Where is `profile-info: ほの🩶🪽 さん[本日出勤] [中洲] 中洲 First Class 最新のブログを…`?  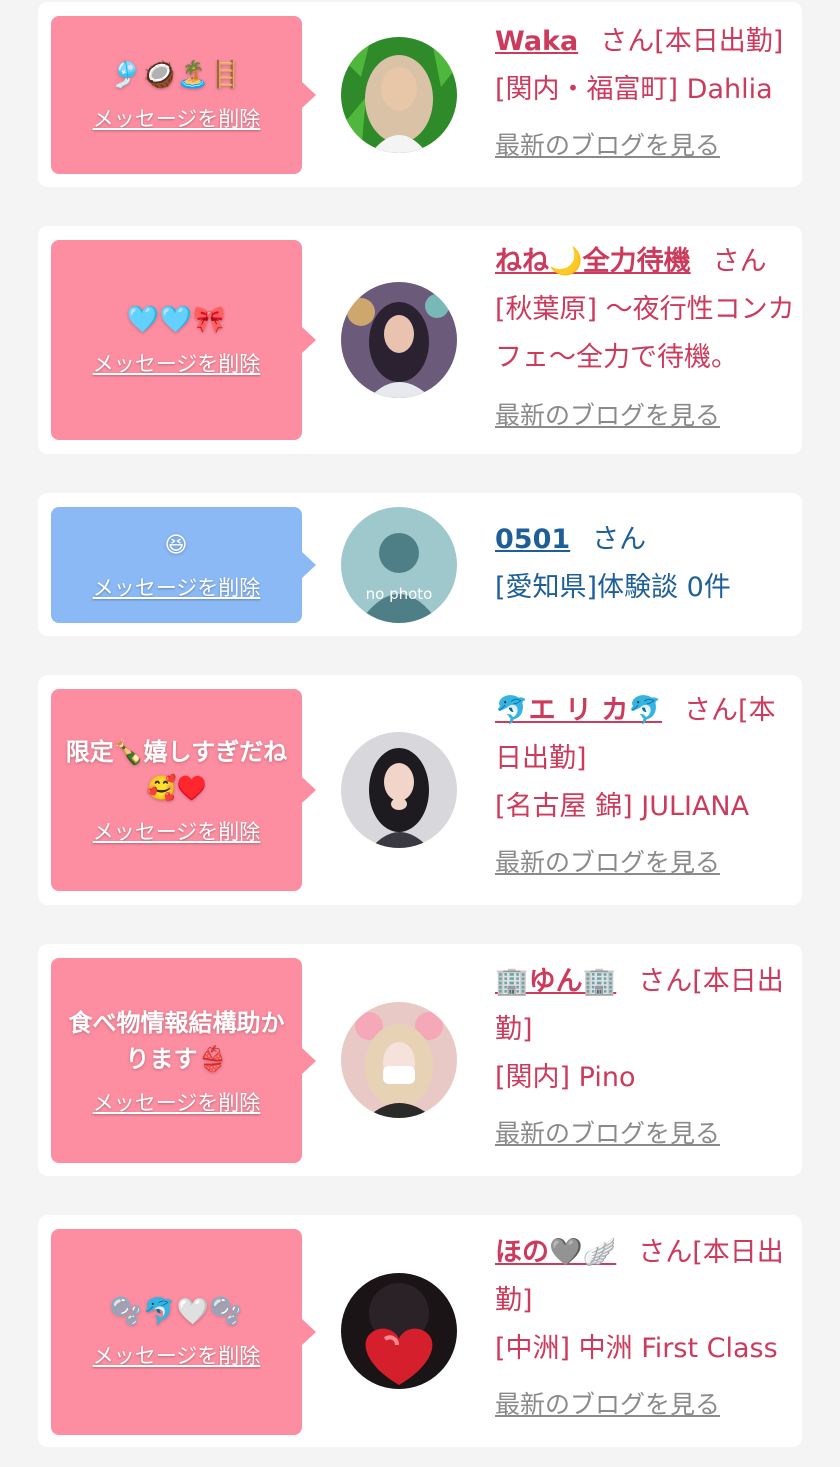
profile-info: ほの🩶🪽 さん[本日出勤] [中洲] 中洲 First Class 最新のブログを… is located at coordinates (645, 1329).